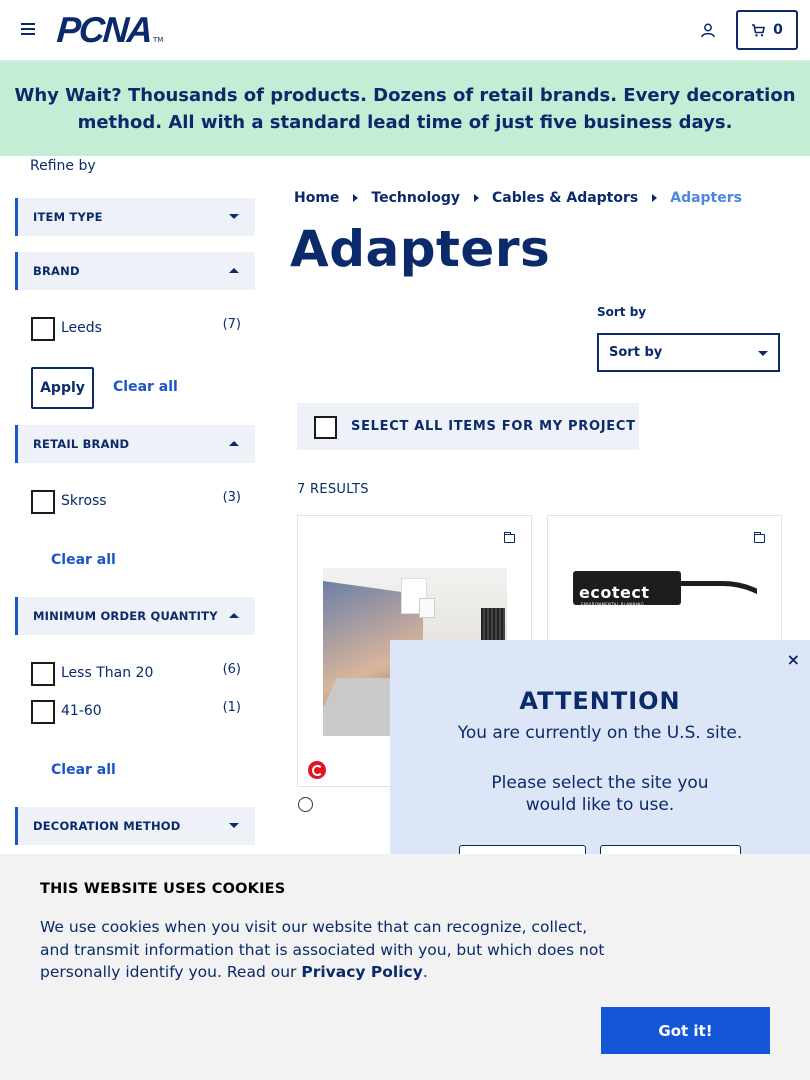  Describe the element at coordinates (688, 352) in the screenshot. I see `sort-select: Sort by` at that location.